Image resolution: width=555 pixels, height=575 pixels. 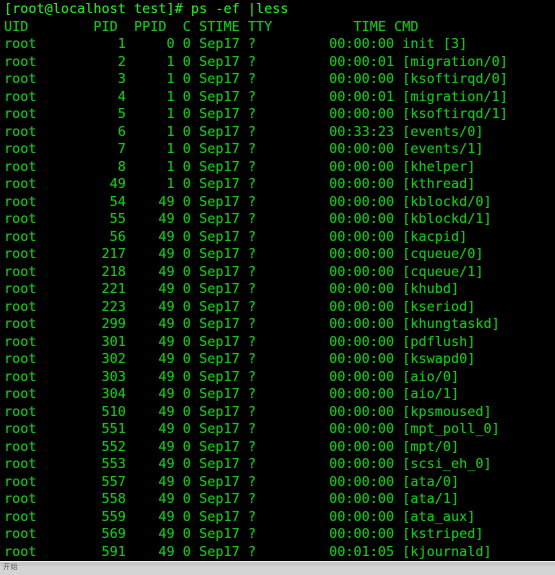 I want to click on process-row: root 552 49 0 Sep17 ? 00:00:00 [mpt/0], so click(x=232, y=446).